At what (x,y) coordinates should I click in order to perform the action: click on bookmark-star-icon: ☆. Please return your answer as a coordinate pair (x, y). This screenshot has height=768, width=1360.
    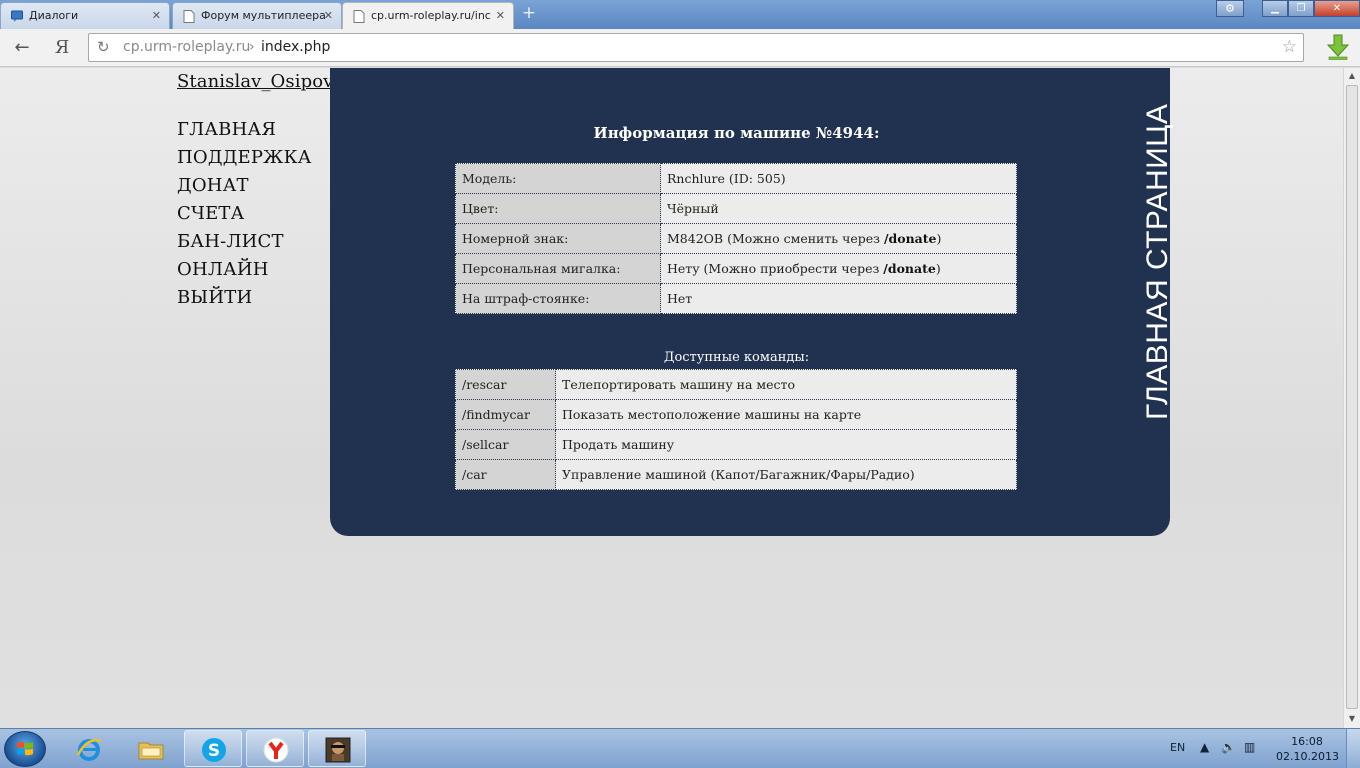
    Looking at the image, I should click on (1289, 47).